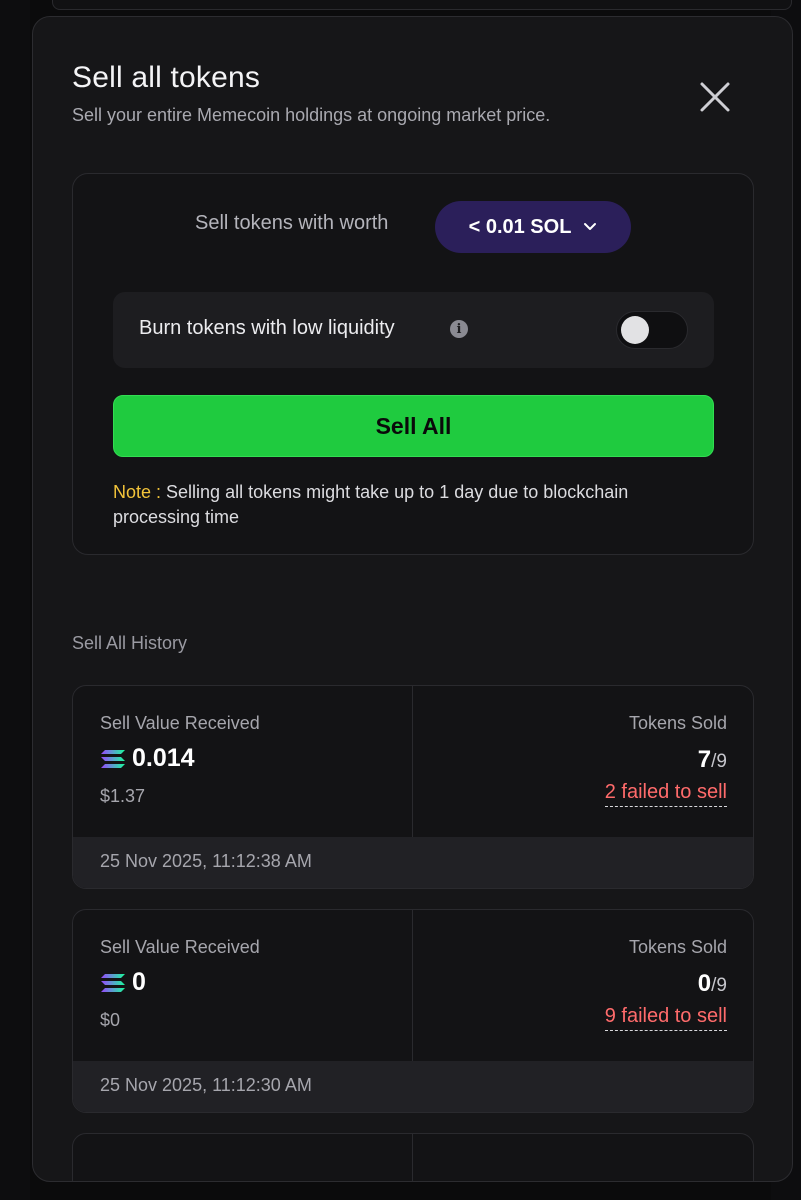  I want to click on failed-to-sell-link: 2 failed to sell, so click(665, 794).